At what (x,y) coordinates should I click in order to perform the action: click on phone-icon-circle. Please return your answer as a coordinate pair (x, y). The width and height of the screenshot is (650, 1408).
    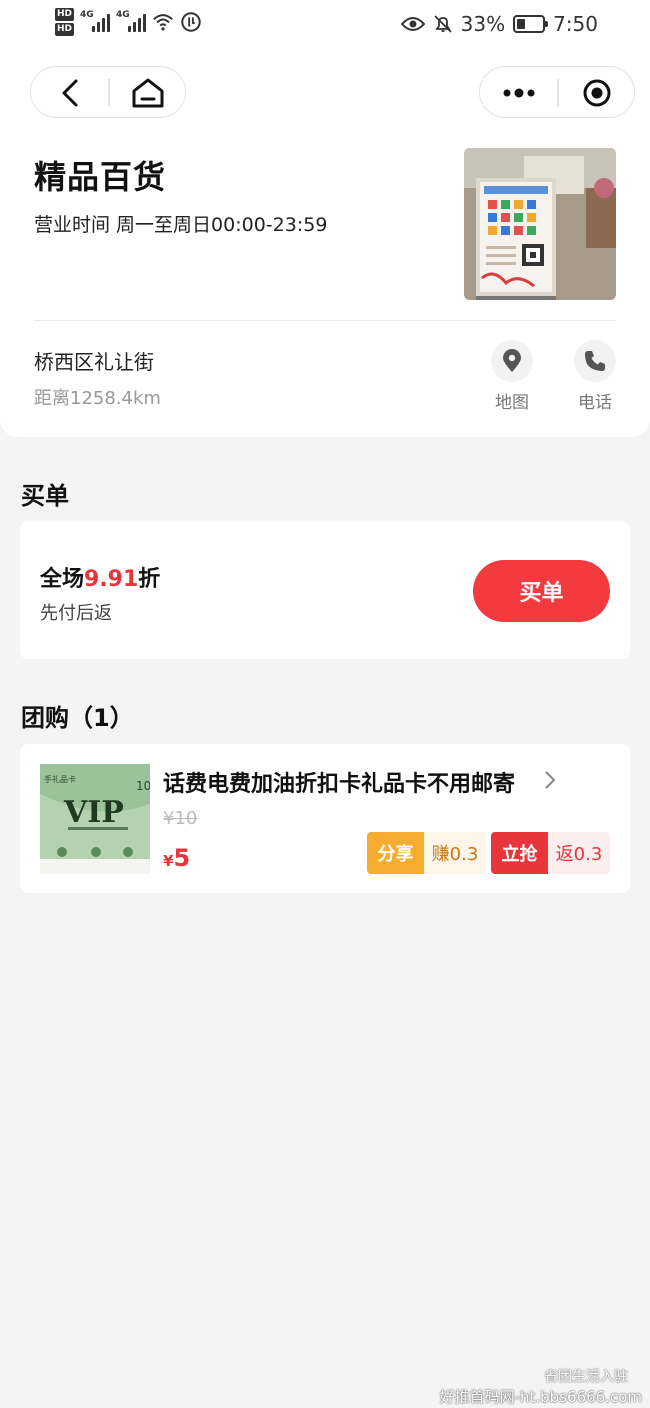
    Looking at the image, I should click on (595, 361).